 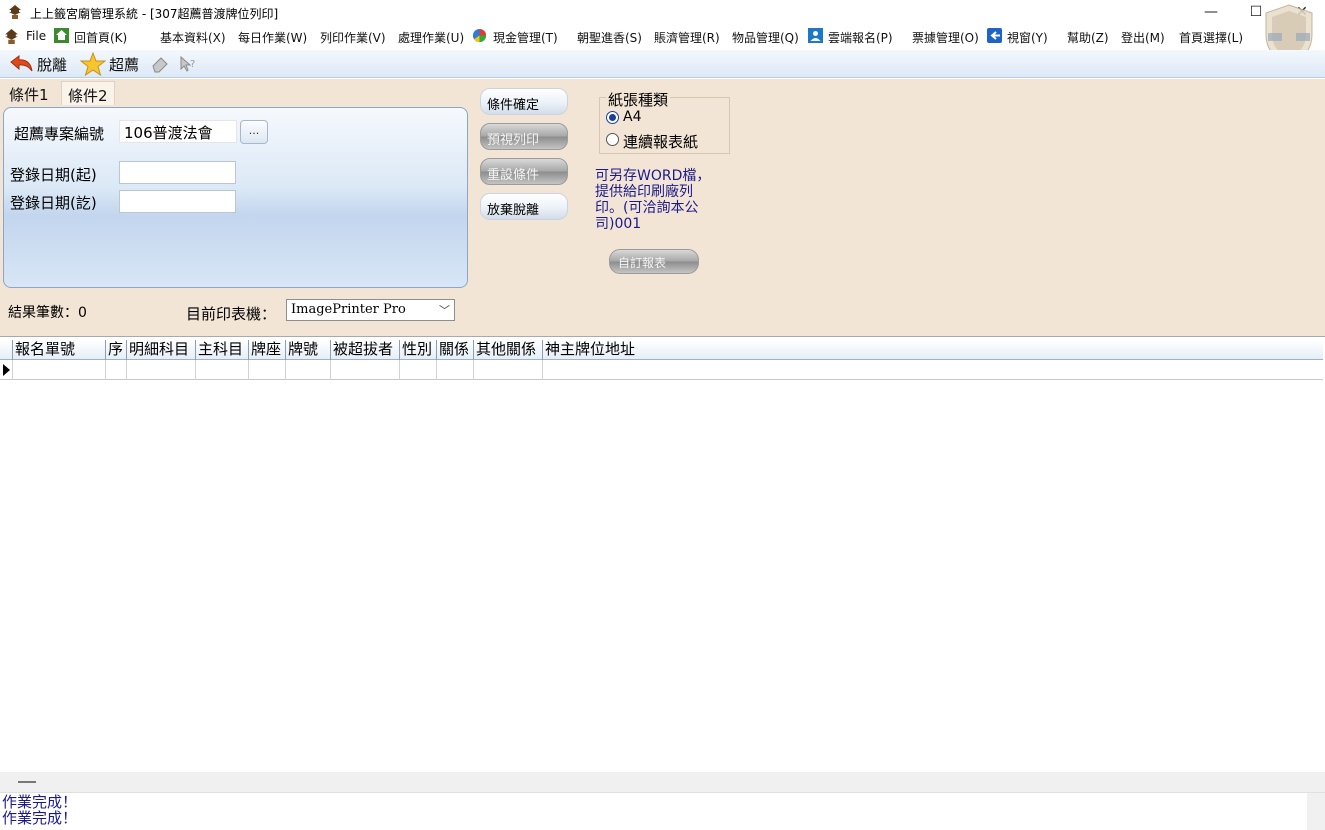 I want to click on column-header: 神主牌位地址, so click(x=692, y=350).